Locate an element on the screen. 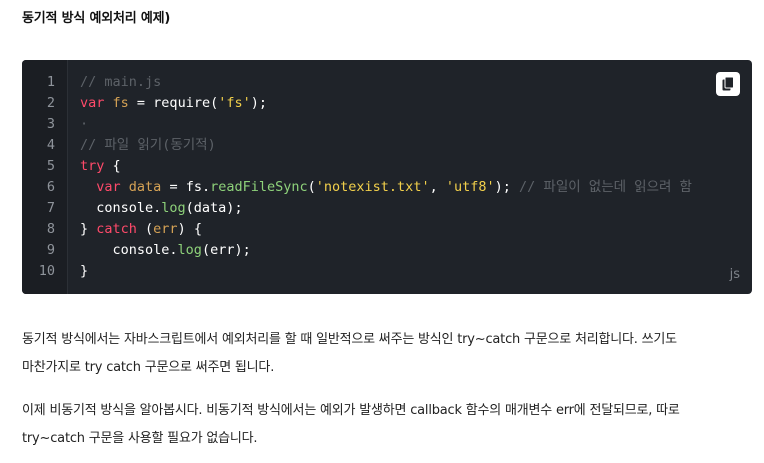  code-text: · is located at coordinates (84, 124).